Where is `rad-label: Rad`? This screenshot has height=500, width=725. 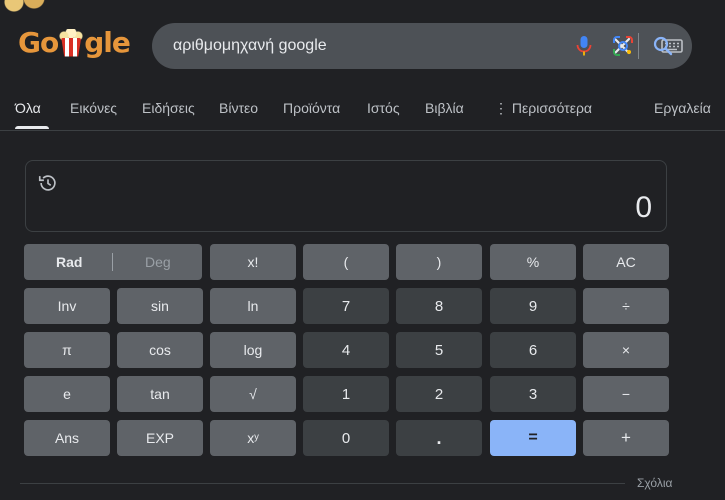 rad-label: Rad is located at coordinates (69, 262).